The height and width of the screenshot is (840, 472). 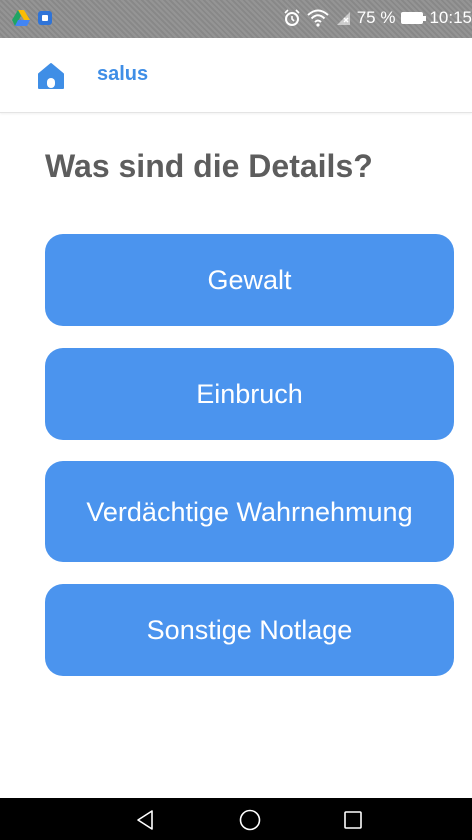 What do you see at coordinates (250, 820) in the screenshot?
I see `home-circle-icon` at bounding box center [250, 820].